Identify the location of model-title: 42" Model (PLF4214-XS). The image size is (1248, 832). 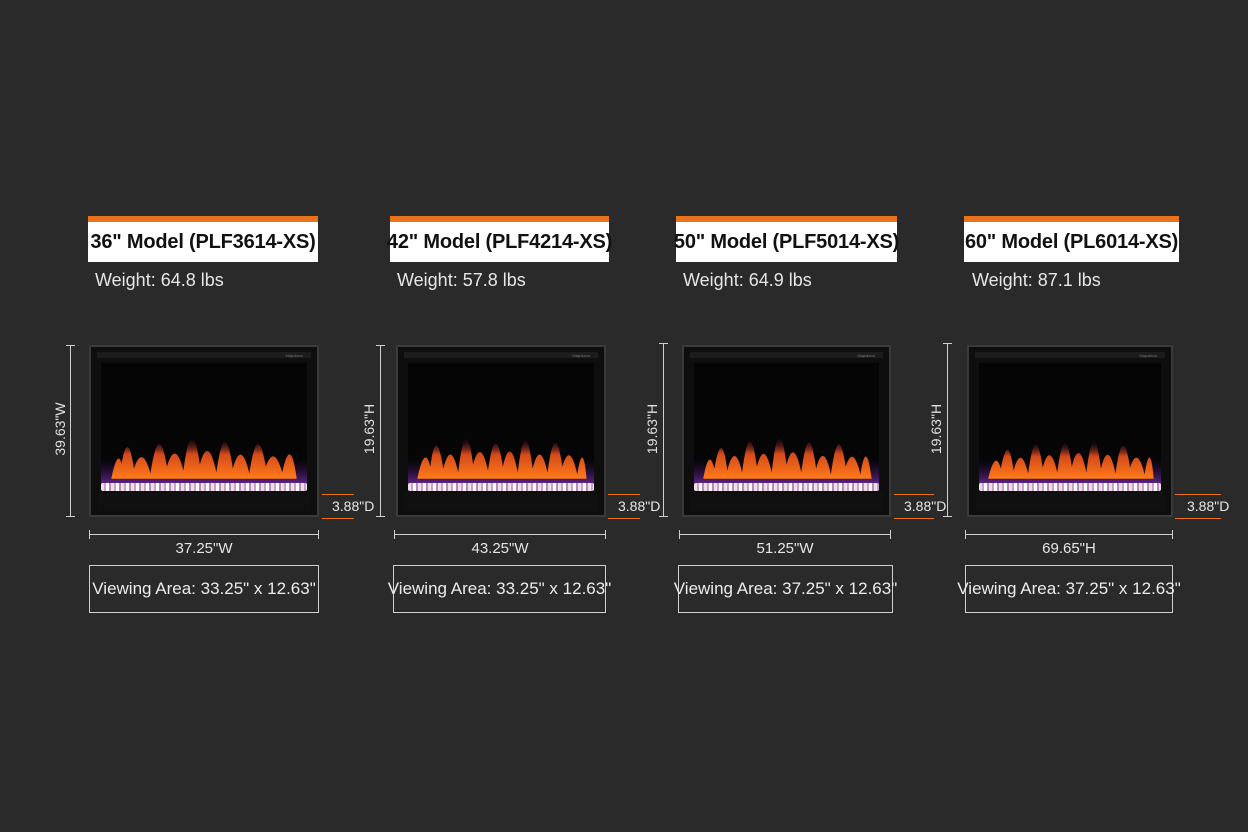
(499, 239).